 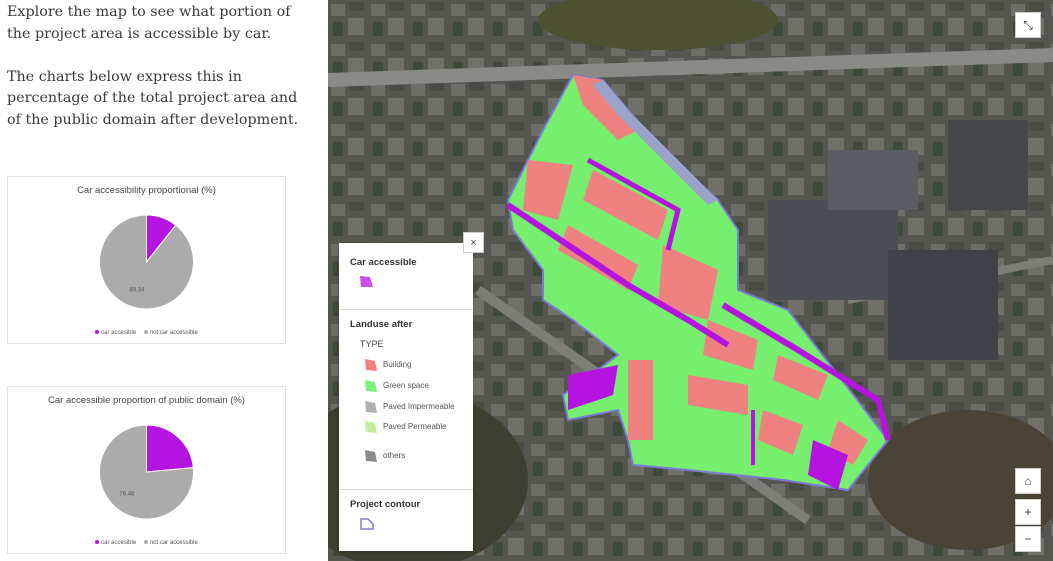 I want to click on paved-impermeable-swatch, so click(x=371, y=407).